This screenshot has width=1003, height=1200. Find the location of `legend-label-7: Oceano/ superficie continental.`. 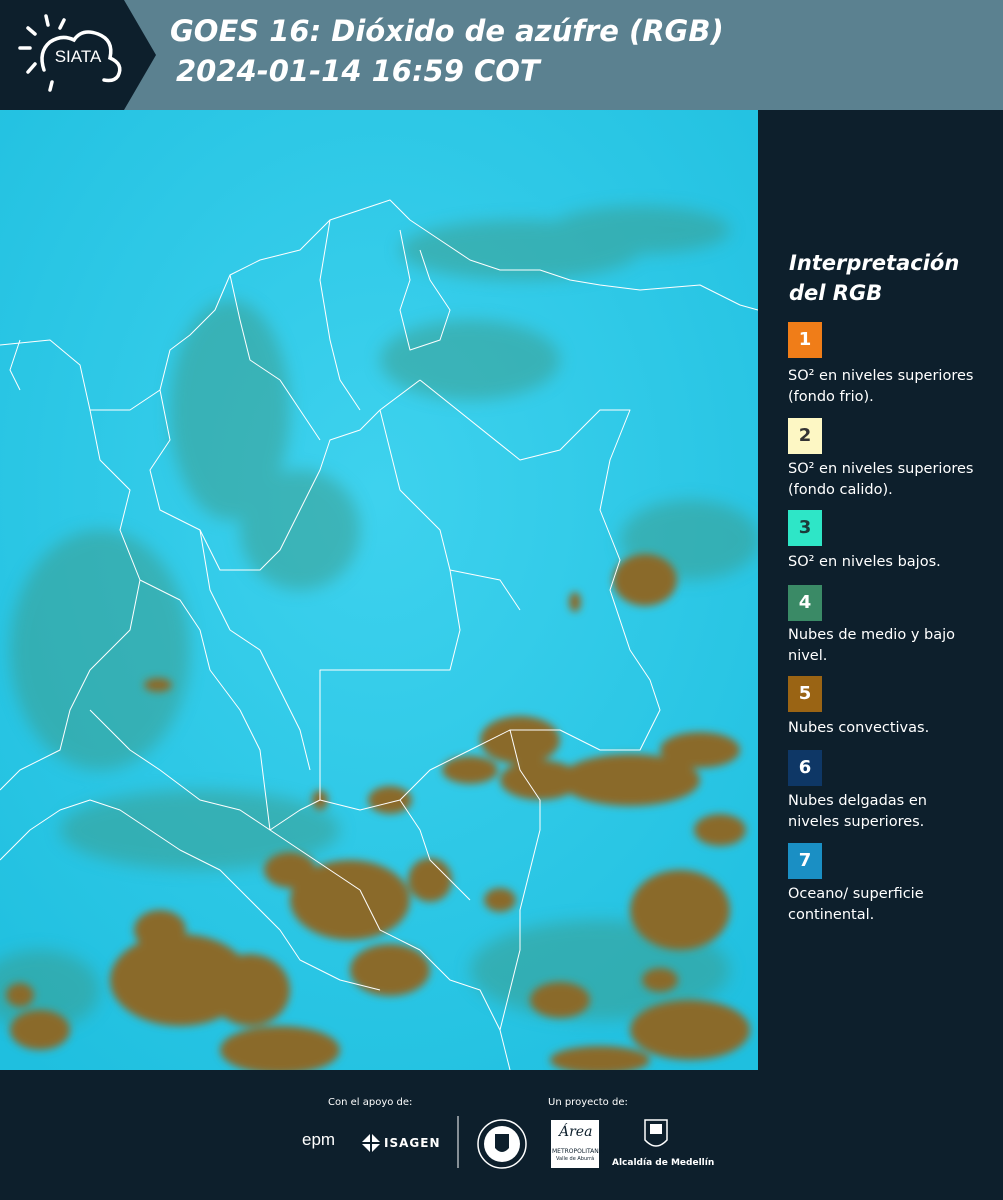

legend-label-7: Oceano/ superficie continental. is located at coordinates (856, 904).